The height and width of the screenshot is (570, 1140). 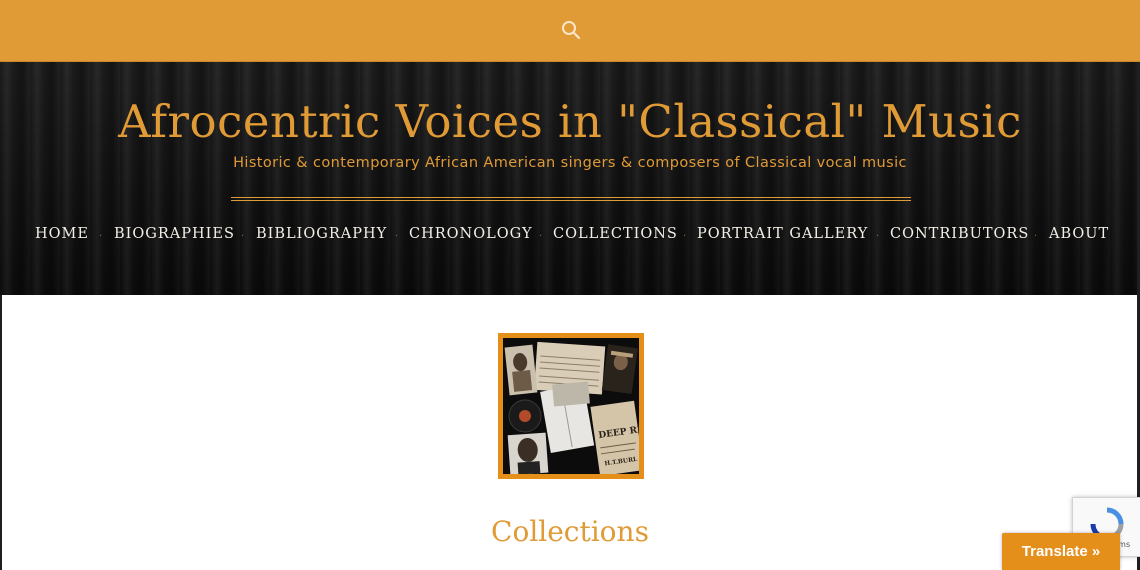 I want to click on search-icon, so click(x=571, y=30).